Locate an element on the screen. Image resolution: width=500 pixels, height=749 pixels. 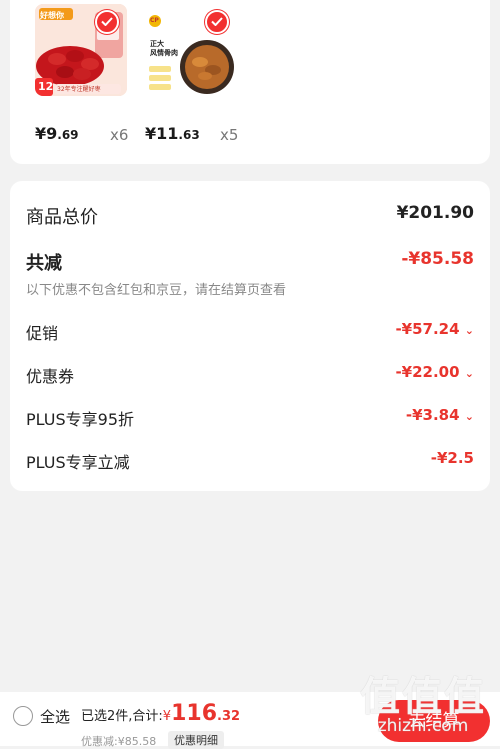
discount-row-promotion: 促销 -¥57.24 ⌄ is located at coordinates (250, 331).